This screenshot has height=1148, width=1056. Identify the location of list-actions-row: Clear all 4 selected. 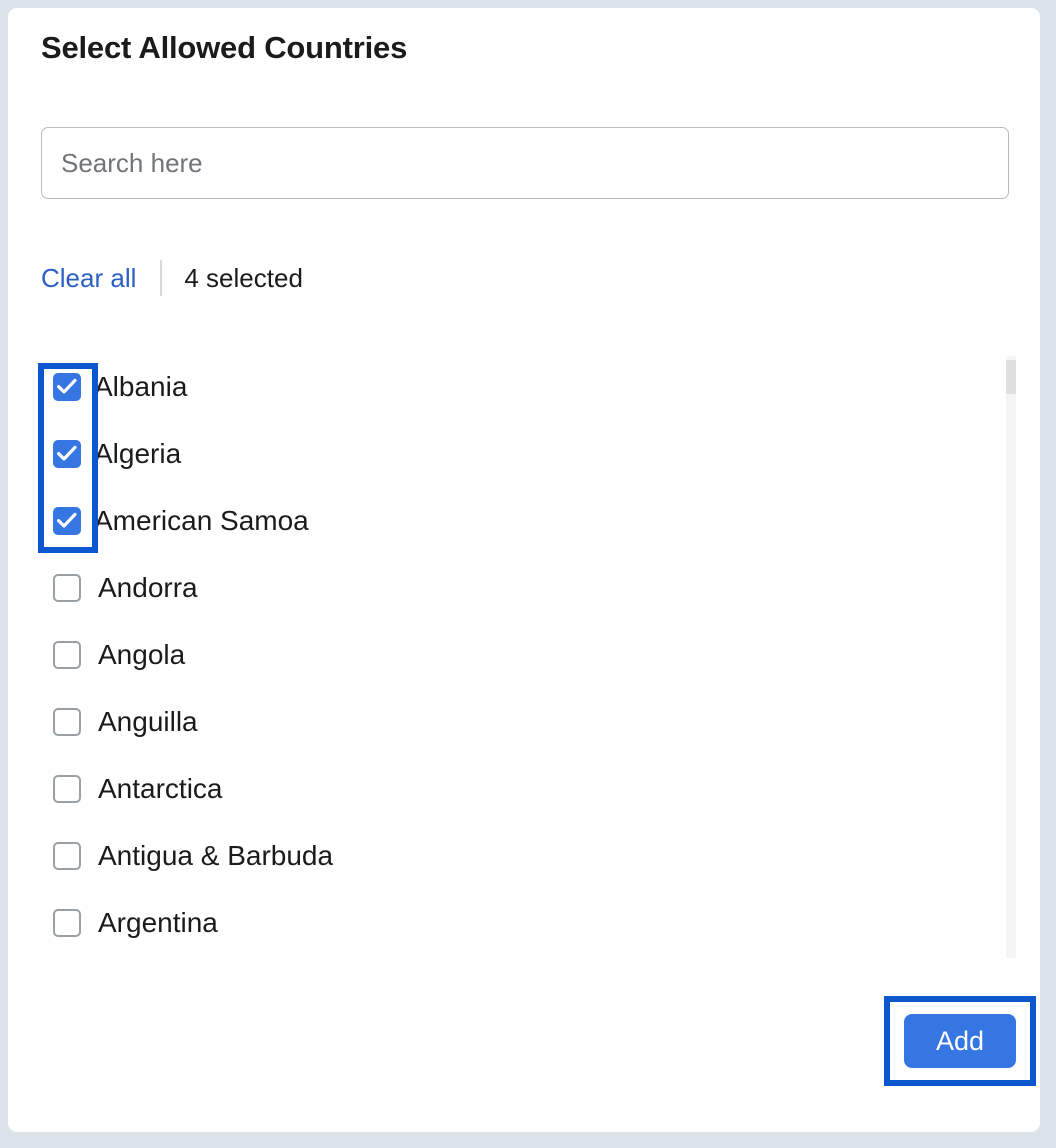
(172, 278).